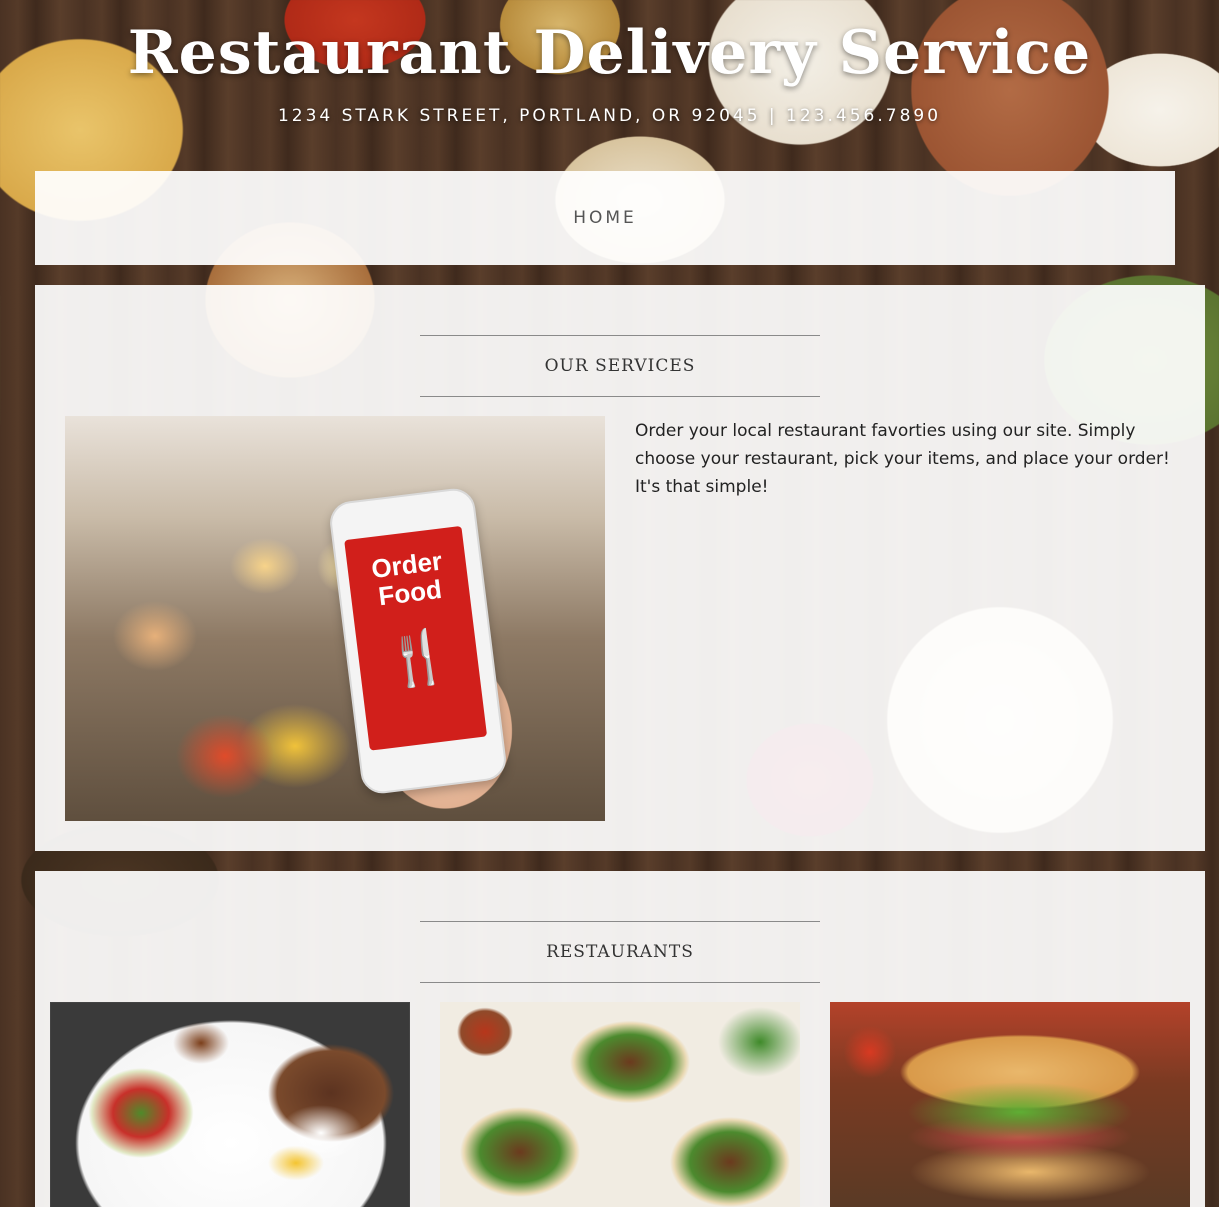  What do you see at coordinates (335, 618) in the screenshot?
I see `order-food-image: Order Food 🍴` at bounding box center [335, 618].